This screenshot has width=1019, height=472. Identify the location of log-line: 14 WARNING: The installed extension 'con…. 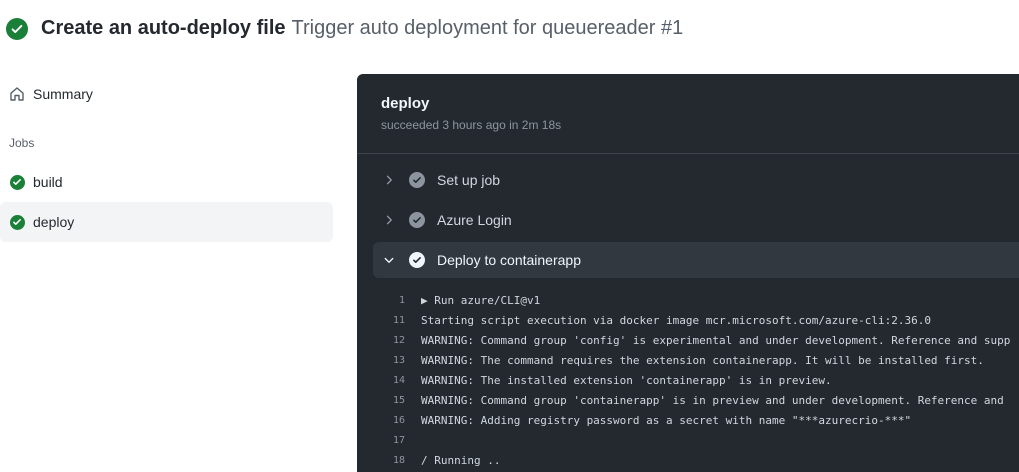
(688, 380).